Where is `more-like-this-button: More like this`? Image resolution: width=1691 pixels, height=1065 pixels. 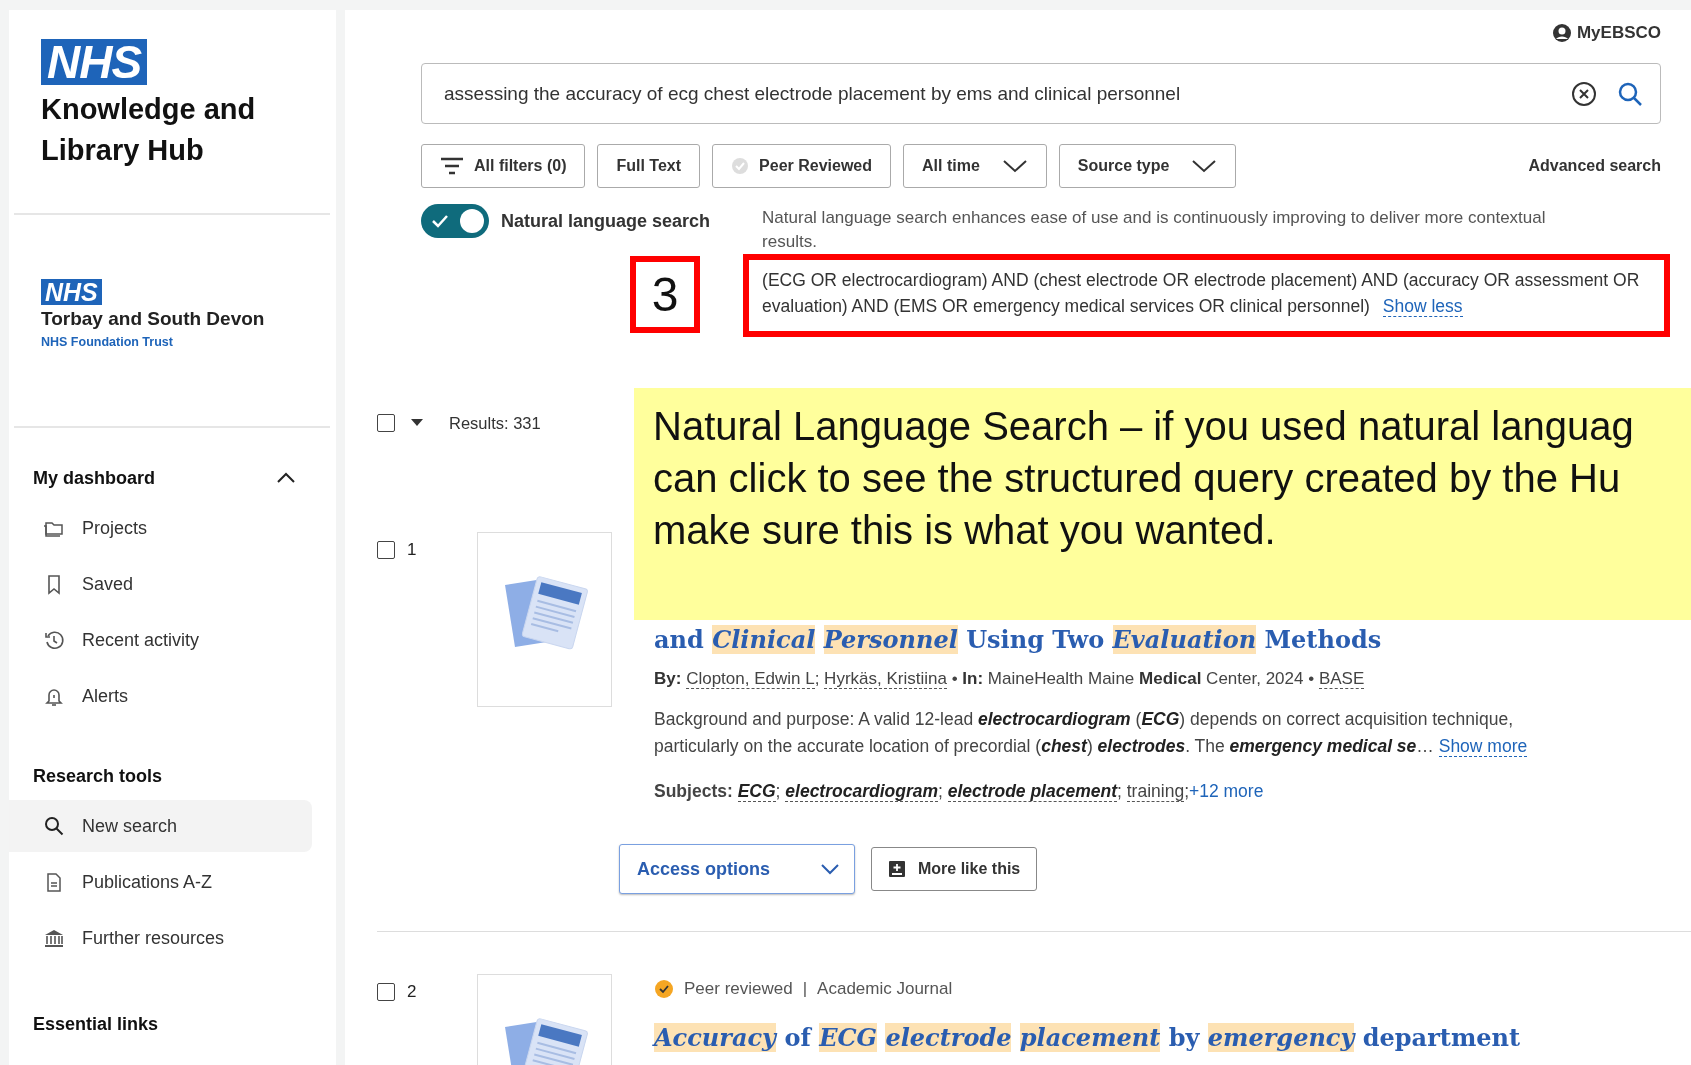
more-like-this-button: More like this is located at coordinates (954, 869).